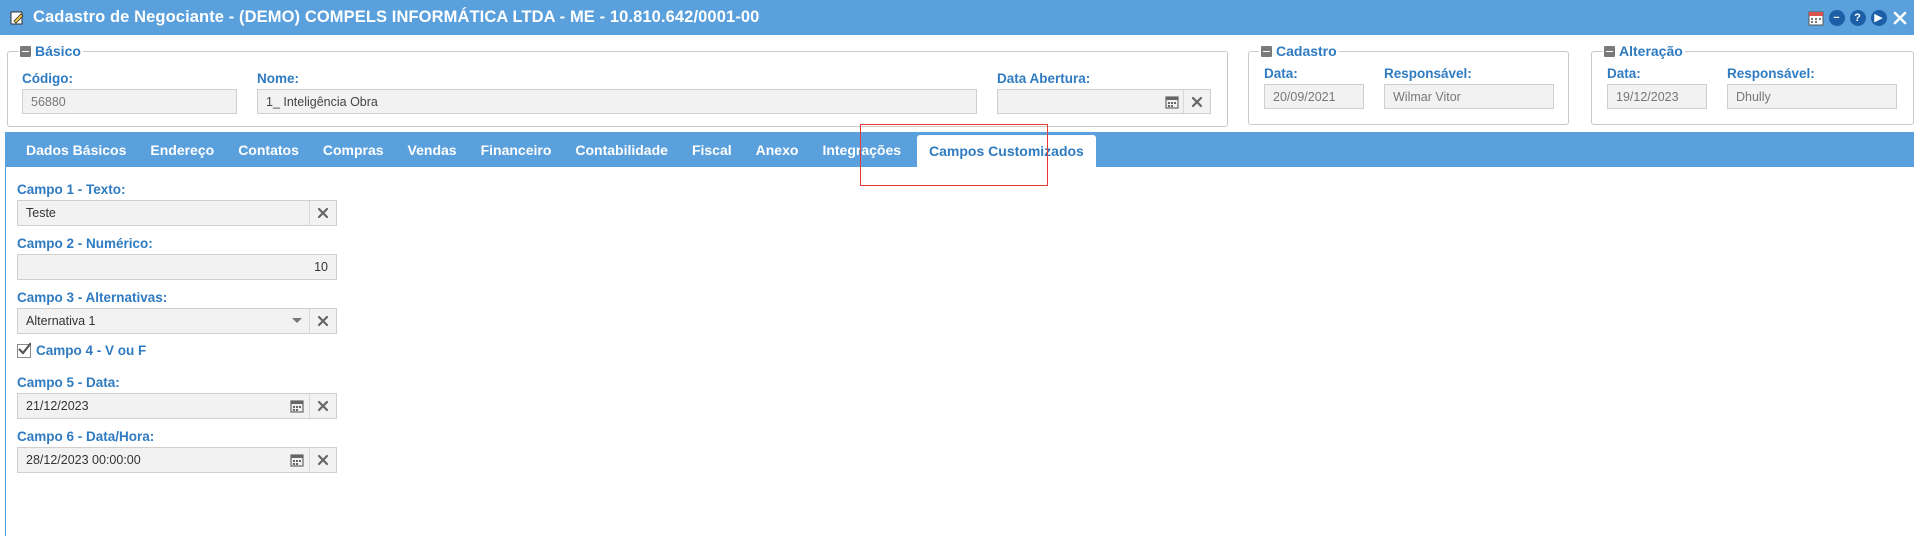 The image size is (1914, 536). I want to click on campo1-value: Teste, so click(41, 213).